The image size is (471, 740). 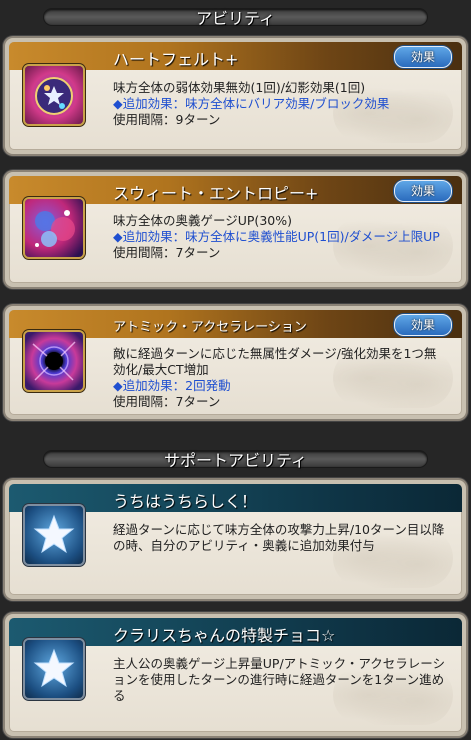 I want to click on ability-extra: ◆追加効果：味方全体に奥義性能UP(1回)/ダメージ上限UP, so click(x=276, y=236).